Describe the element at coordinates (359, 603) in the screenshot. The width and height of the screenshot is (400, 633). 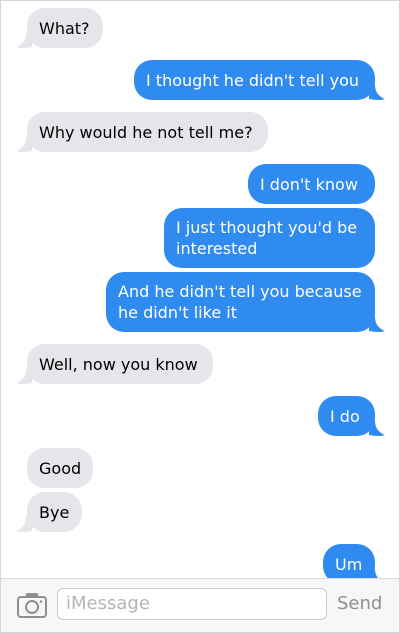
I see `send-button: Send` at that location.